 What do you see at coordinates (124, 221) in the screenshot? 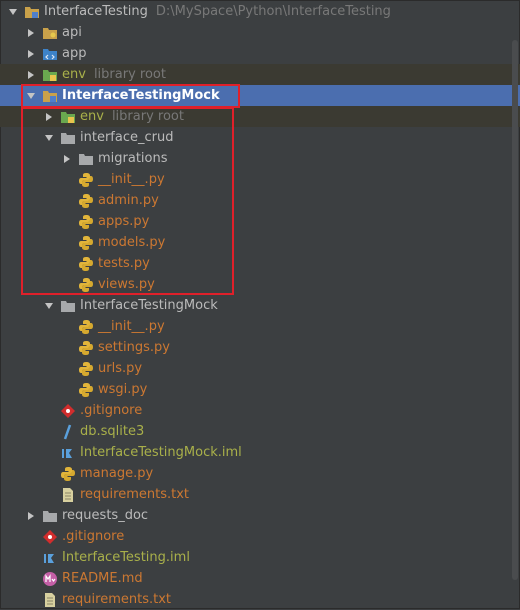
I see `tree-item-label: apps.py` at bounding box center [124, 221].